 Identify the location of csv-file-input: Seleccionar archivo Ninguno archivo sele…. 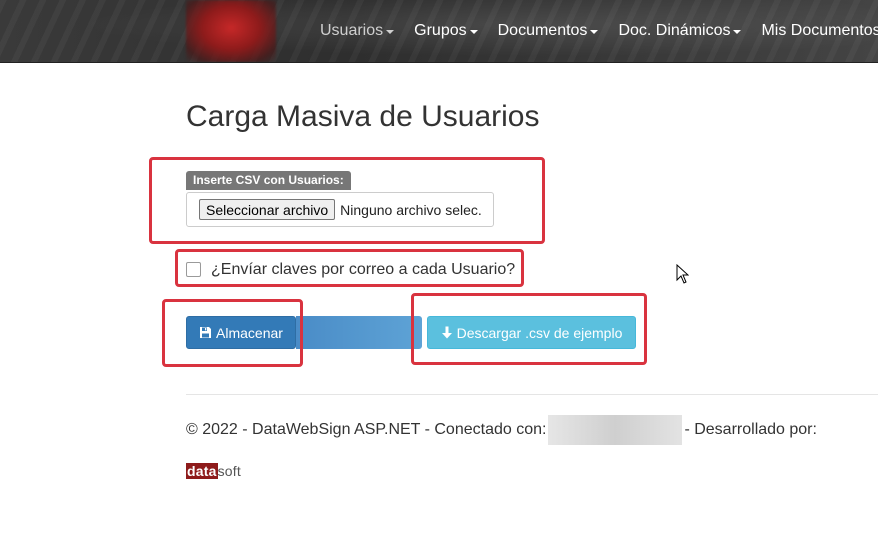
(340, 209).